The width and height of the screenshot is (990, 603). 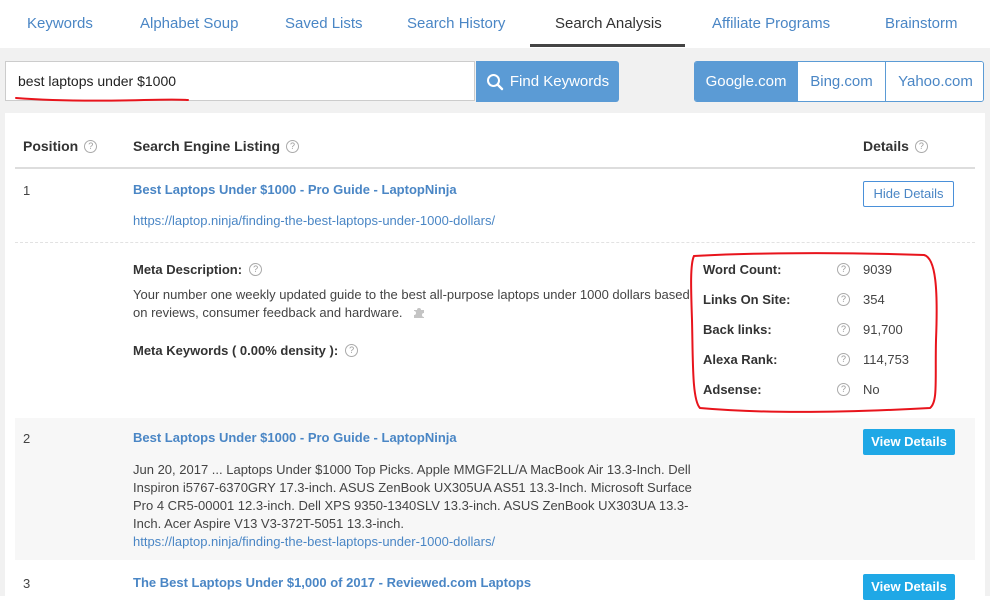 I want to click on search-engine-selector: Google.com Bing.com Yahoo.com, so click(x=839, y=81).